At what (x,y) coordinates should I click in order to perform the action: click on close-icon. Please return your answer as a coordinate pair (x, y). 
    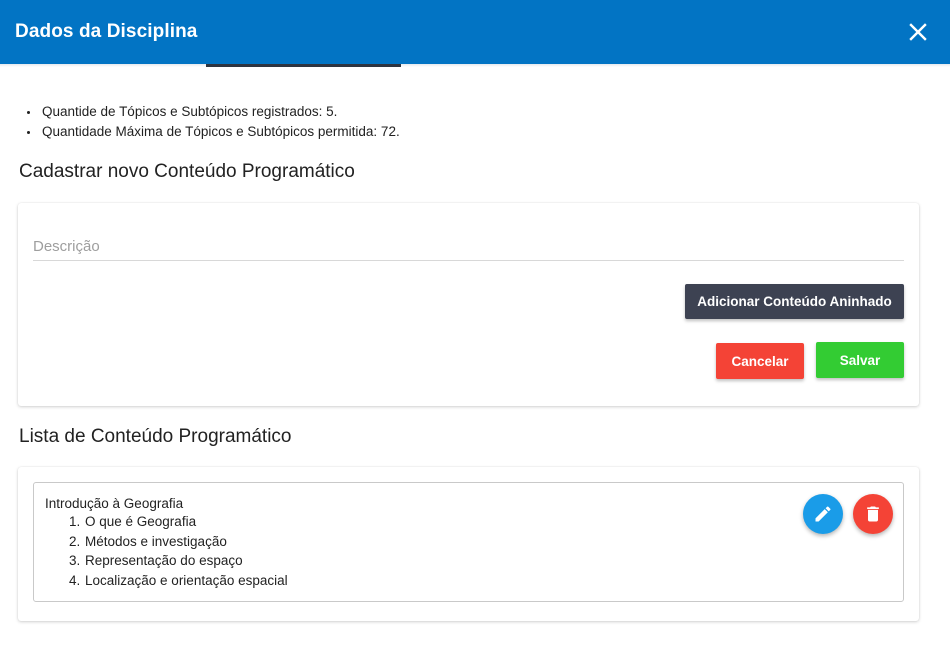
    Looking at the image, I should click on (918, 32).